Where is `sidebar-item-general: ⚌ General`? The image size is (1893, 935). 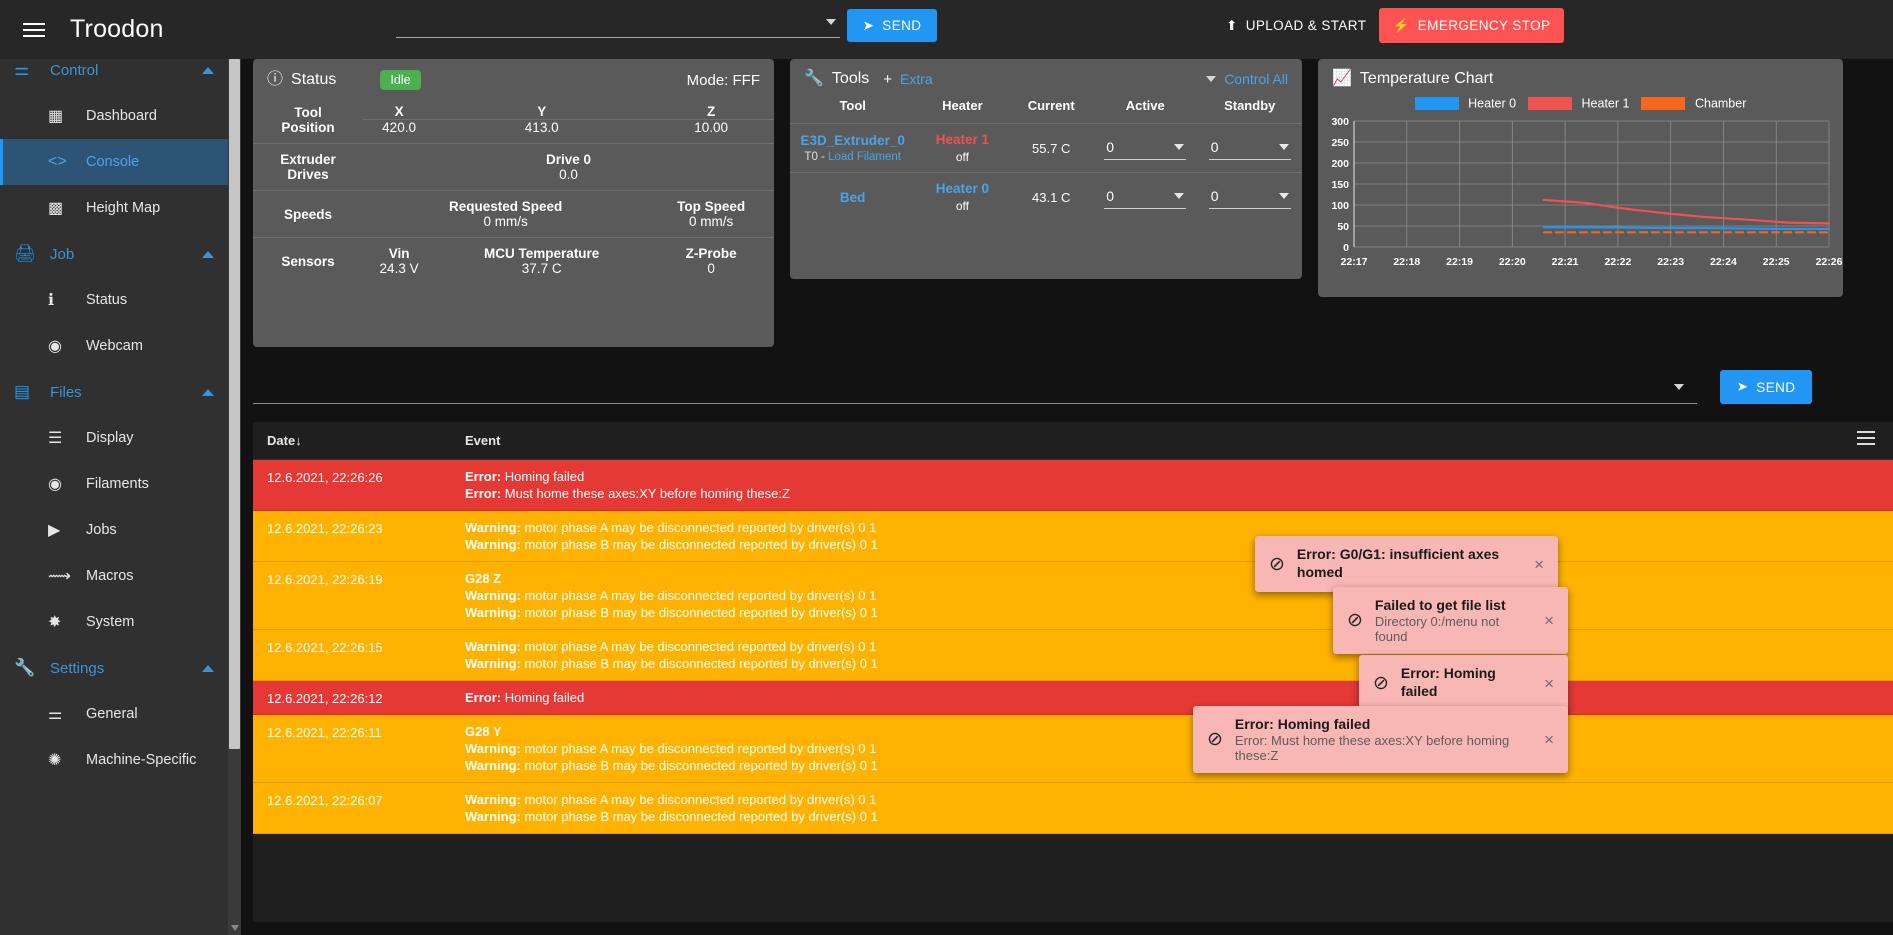
sidebar-item-general: ⚌ General is located at coordinates (114, 714).